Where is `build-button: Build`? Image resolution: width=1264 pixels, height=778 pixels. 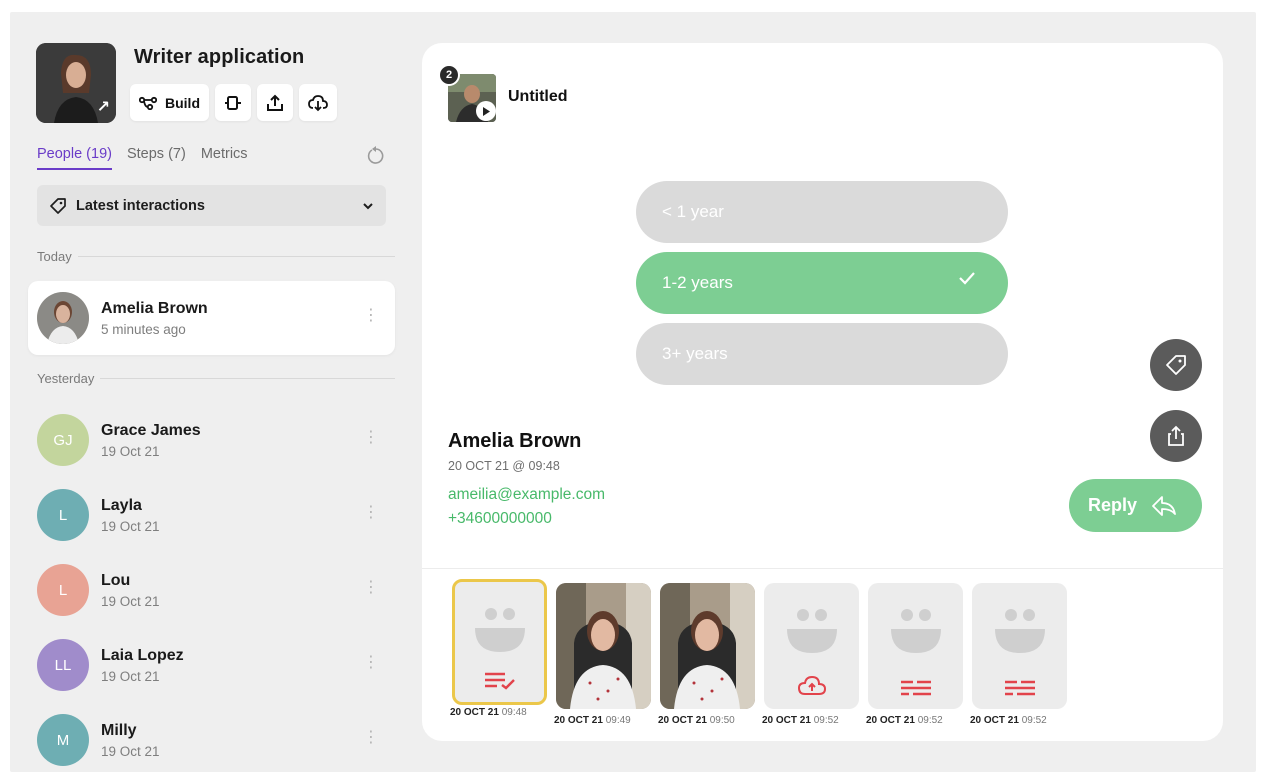 build-button: Build is located at coordinates (169, 102).